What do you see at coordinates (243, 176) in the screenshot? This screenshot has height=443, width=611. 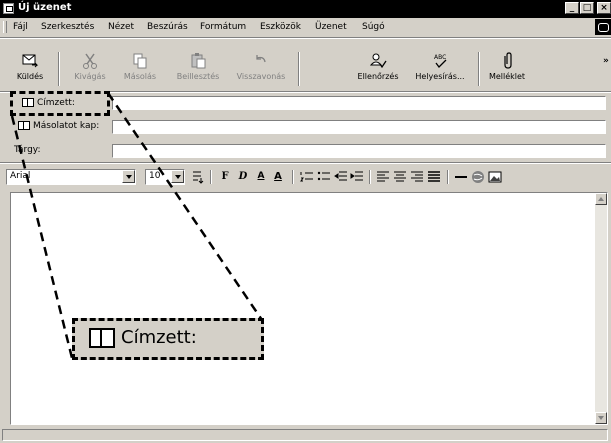 I see `italic-button: D` at bounding box center [243, 176].